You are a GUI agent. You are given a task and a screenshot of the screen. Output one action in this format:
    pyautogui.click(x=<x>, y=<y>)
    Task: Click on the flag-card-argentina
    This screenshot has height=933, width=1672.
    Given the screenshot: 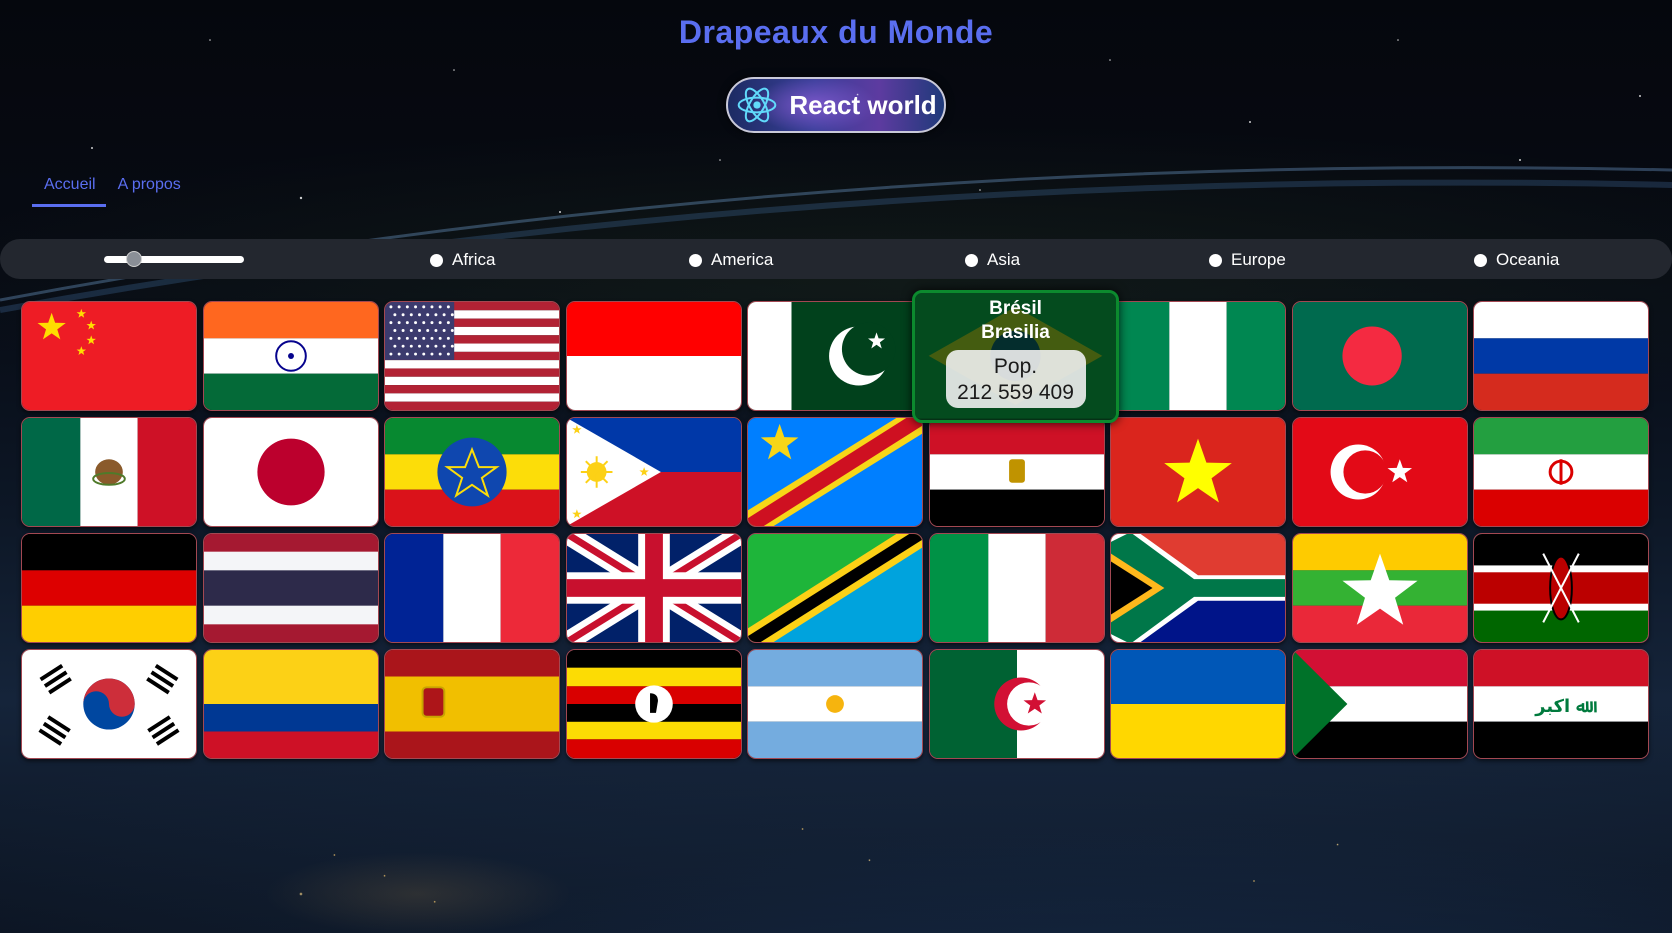 What is the action you would take?
    pyautogui.click(x=835, y=704)
    